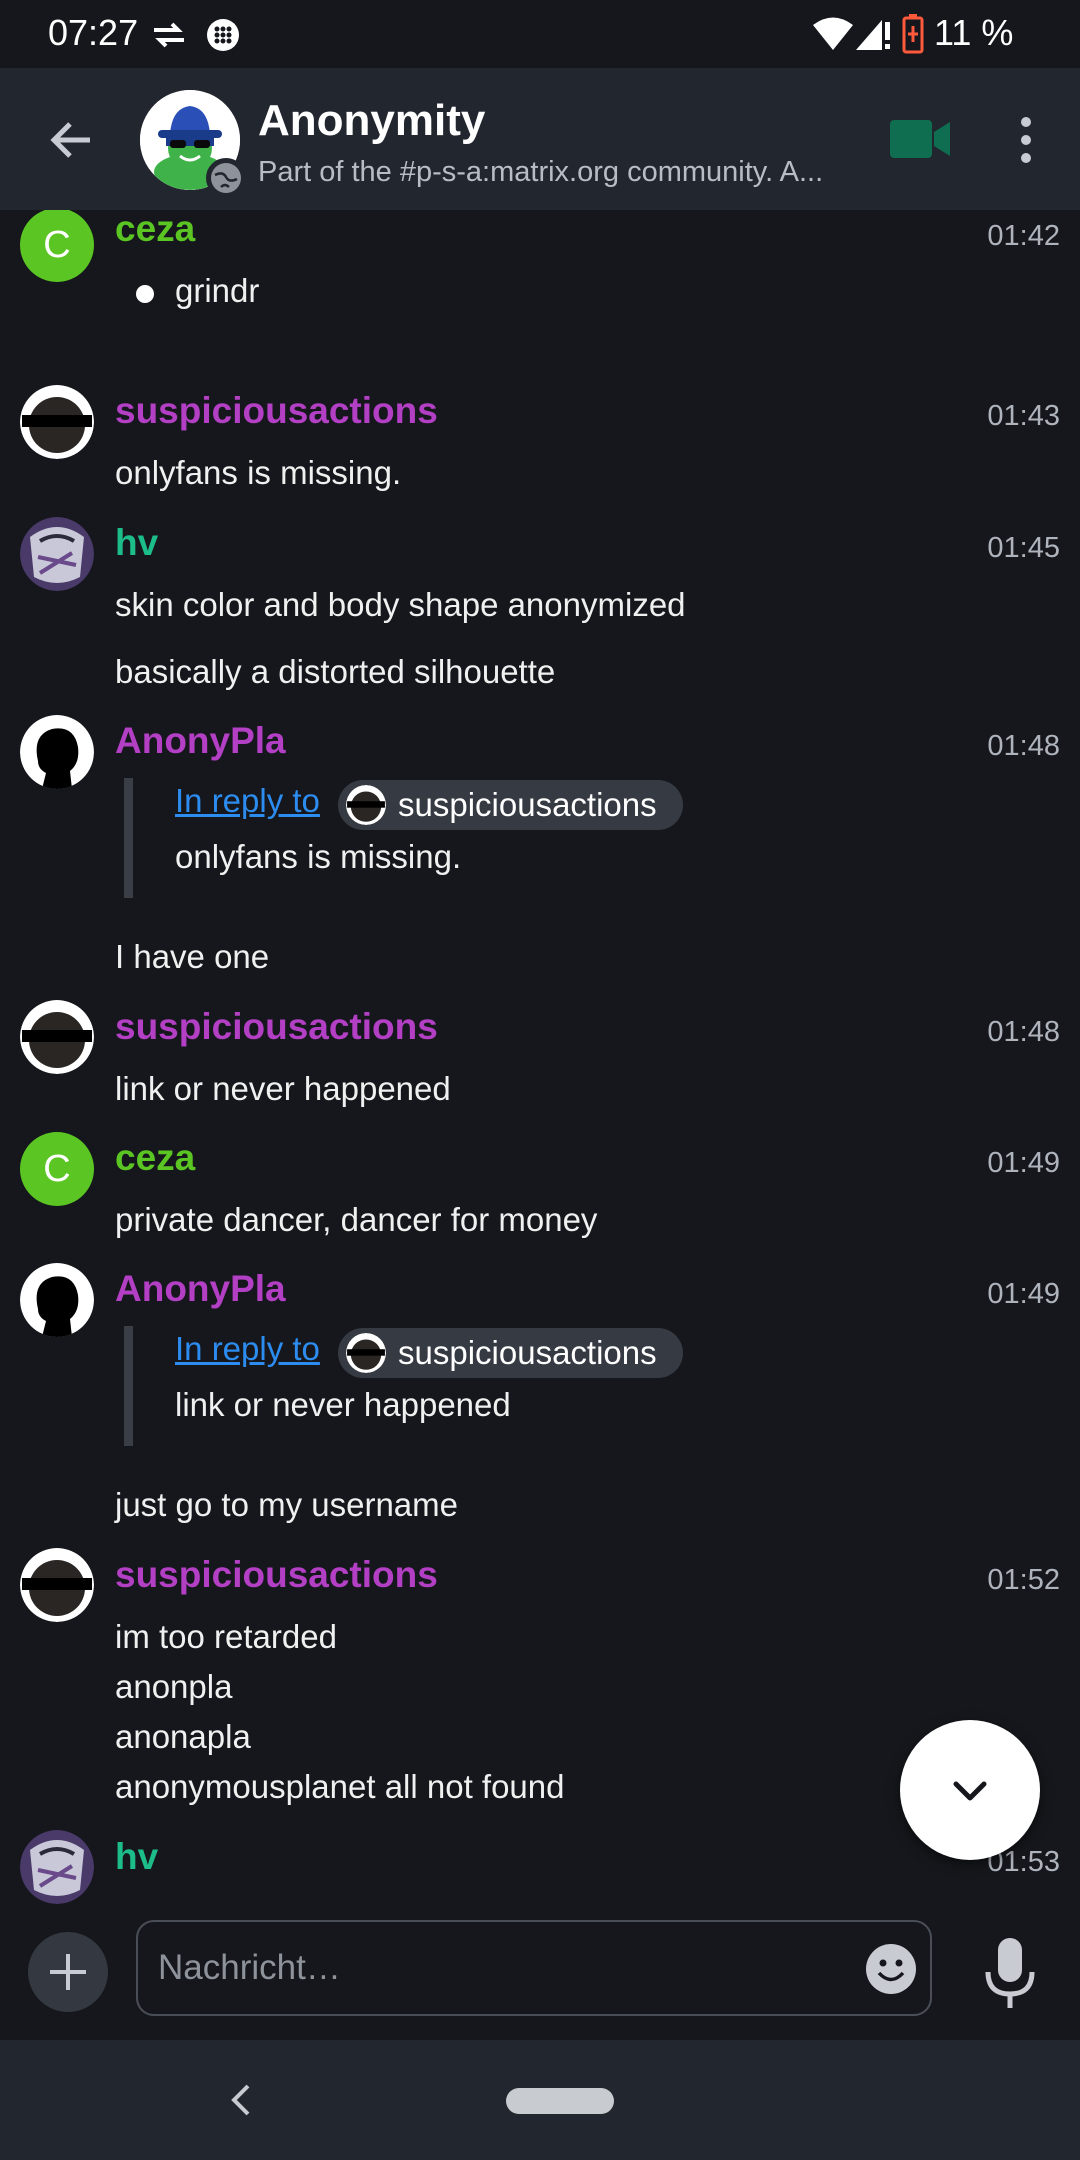  I want to click on microphone-icon, so click(1010, 1974).